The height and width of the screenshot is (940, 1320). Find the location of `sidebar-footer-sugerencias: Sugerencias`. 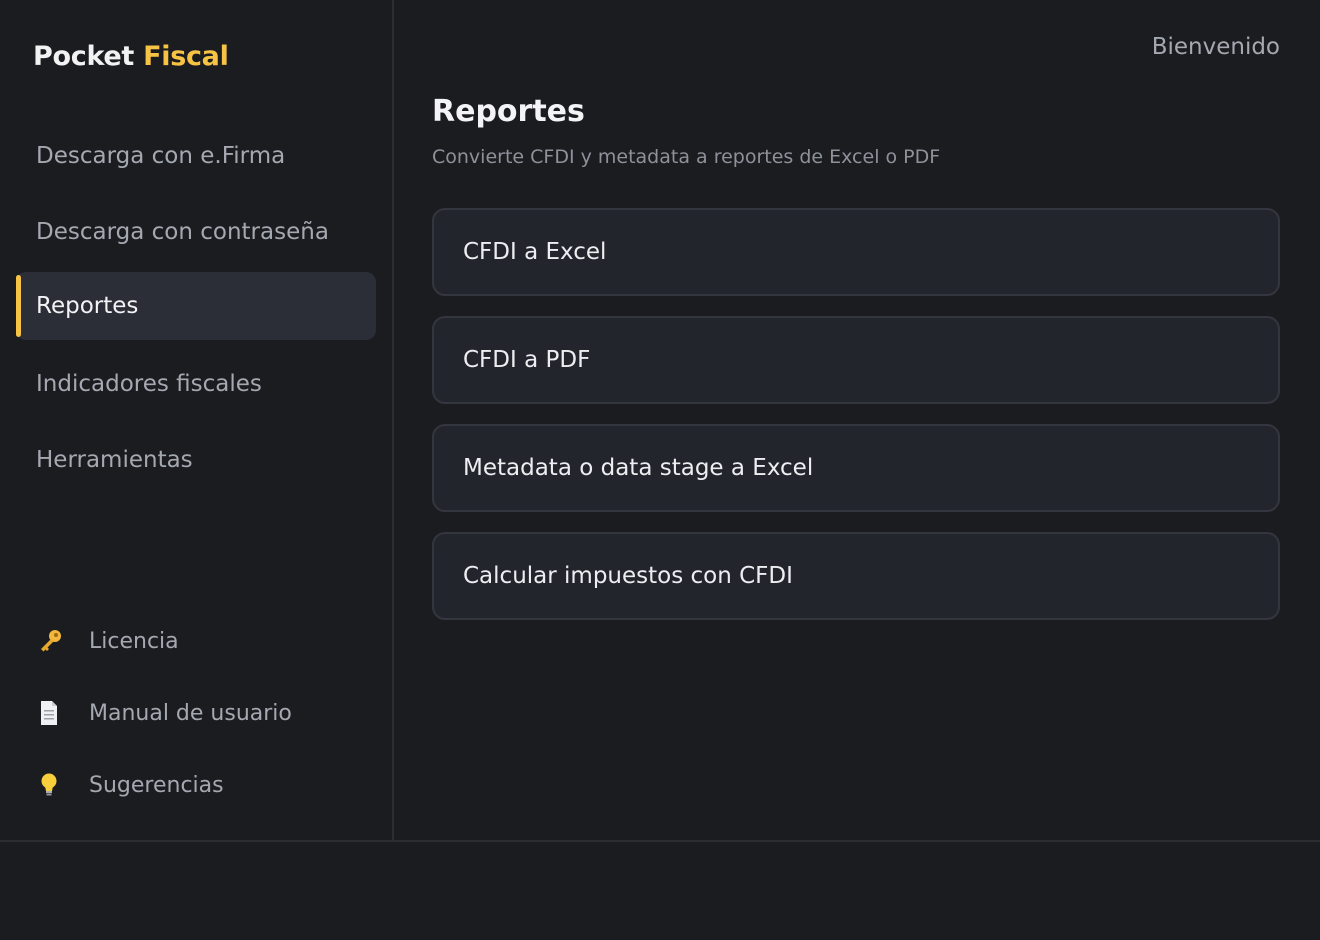

sidebar-footer-sugerencias: Sugerencias is located at coordinates (130, 785).